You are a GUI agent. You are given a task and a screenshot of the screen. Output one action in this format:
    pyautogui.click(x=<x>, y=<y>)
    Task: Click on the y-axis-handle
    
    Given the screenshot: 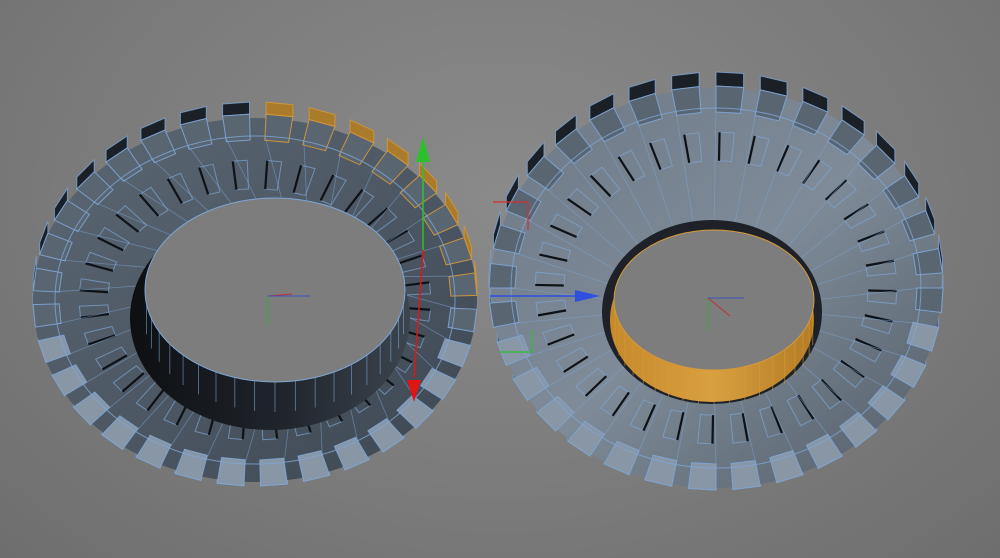 What is the action you would take?
    pyautogui.click(x=423, y=149)
    